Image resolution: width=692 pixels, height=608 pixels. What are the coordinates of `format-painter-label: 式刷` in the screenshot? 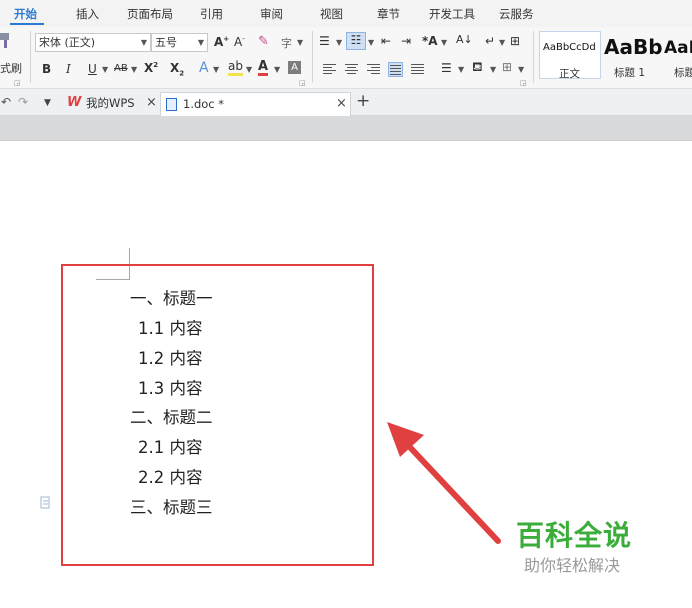 It's located at (11, 68).